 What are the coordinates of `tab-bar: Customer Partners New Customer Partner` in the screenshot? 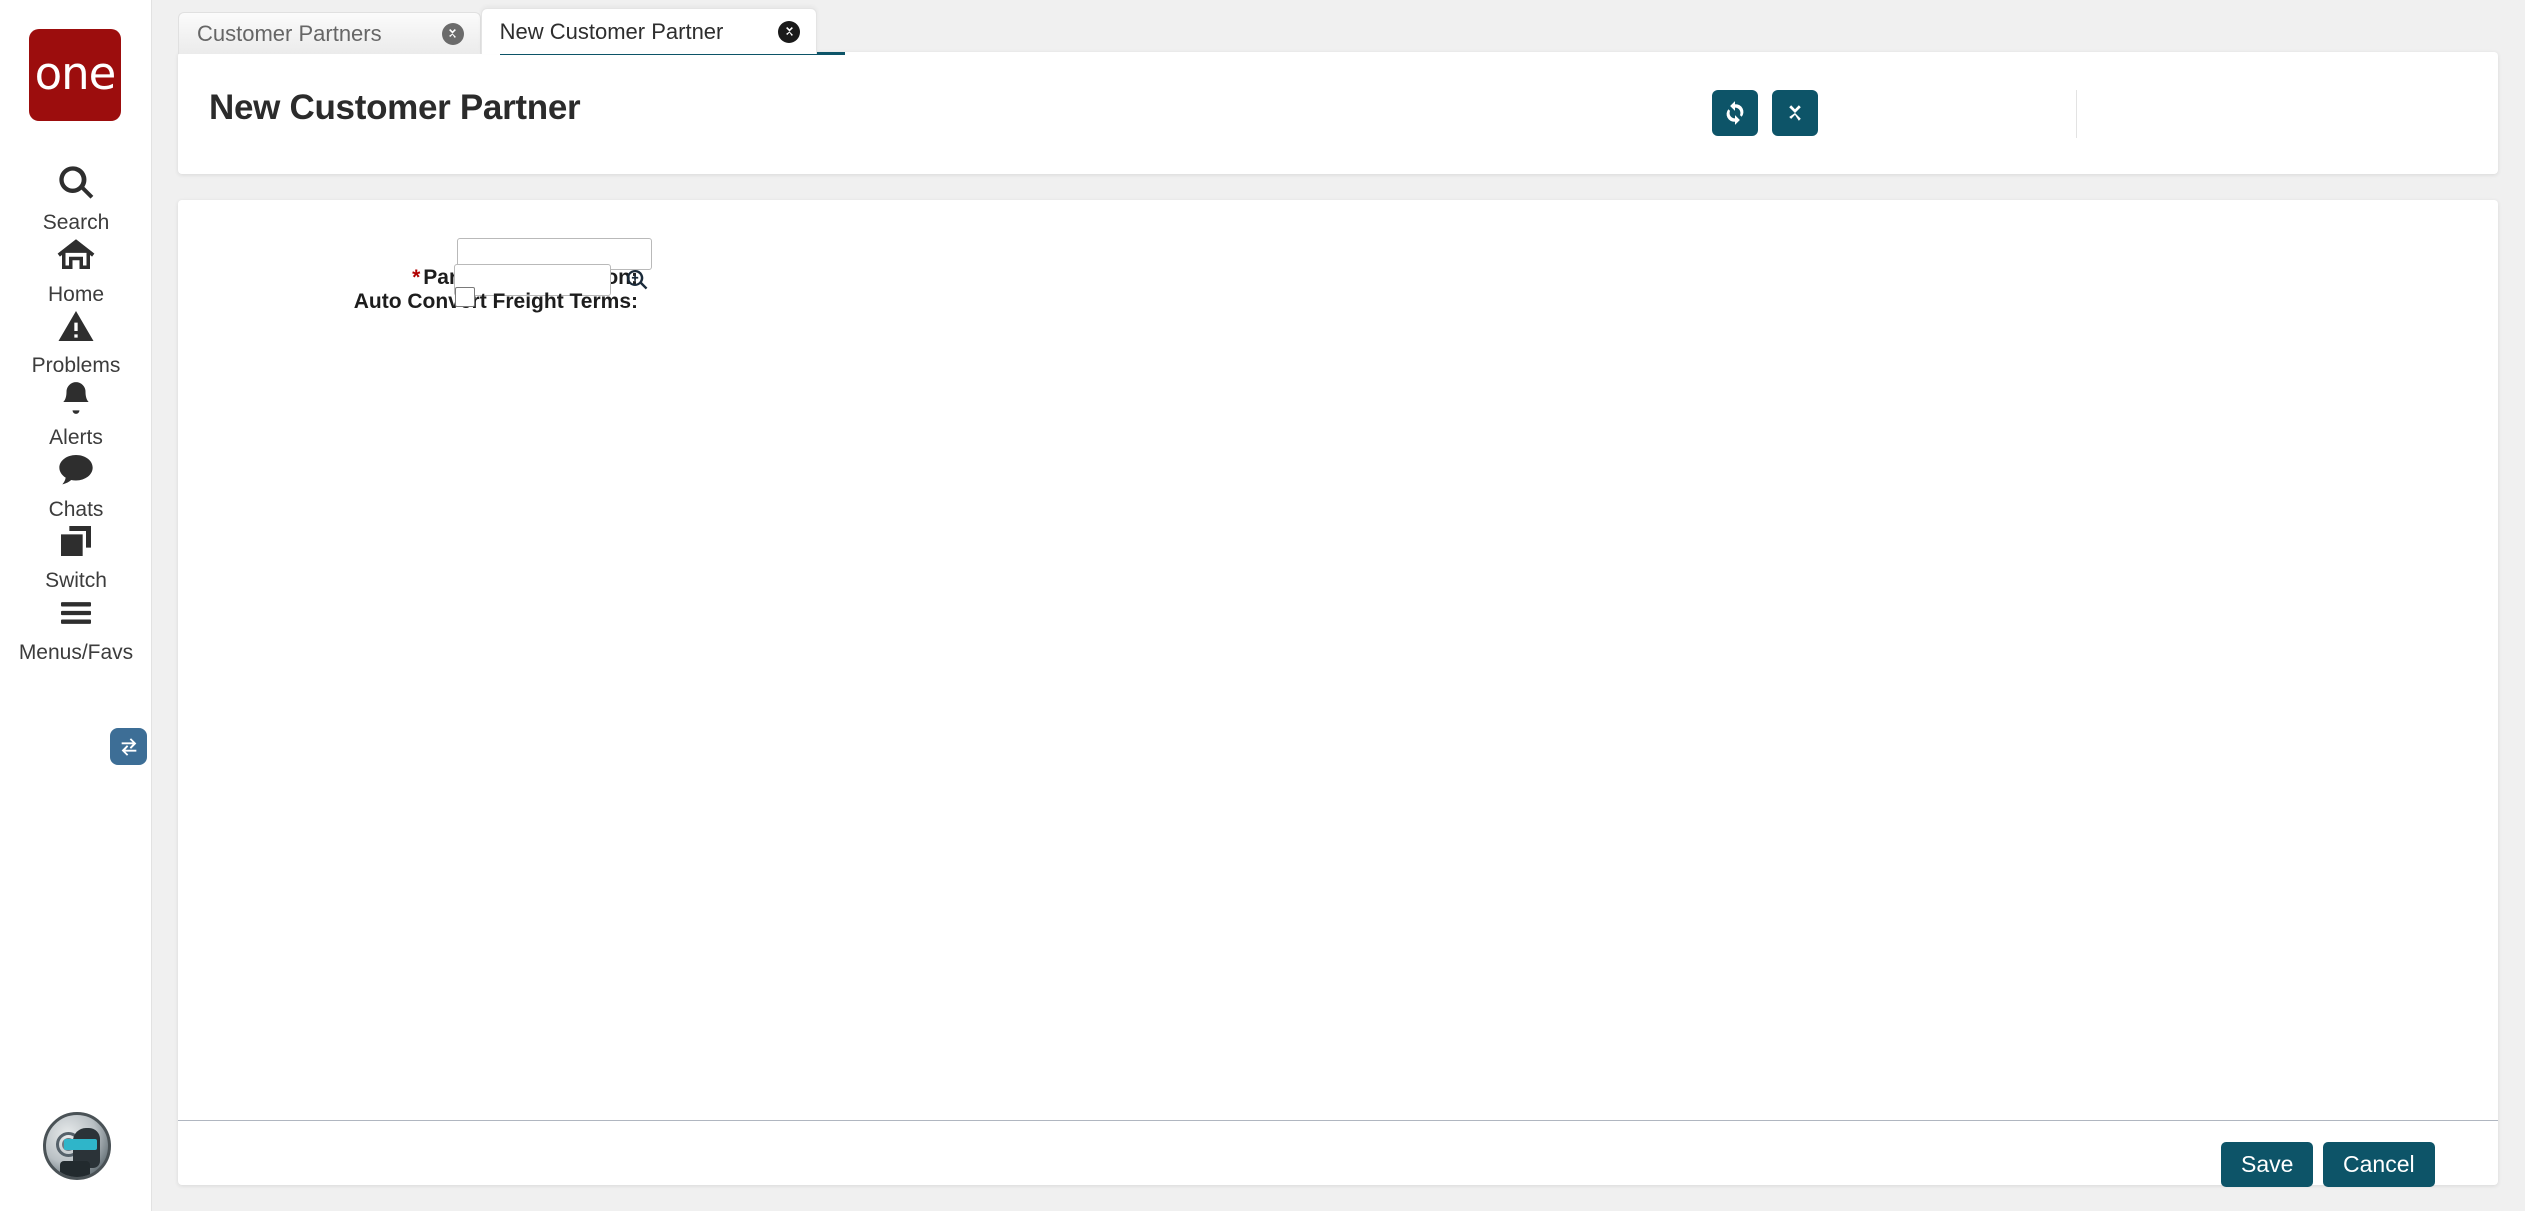 It's located at (498, 31).